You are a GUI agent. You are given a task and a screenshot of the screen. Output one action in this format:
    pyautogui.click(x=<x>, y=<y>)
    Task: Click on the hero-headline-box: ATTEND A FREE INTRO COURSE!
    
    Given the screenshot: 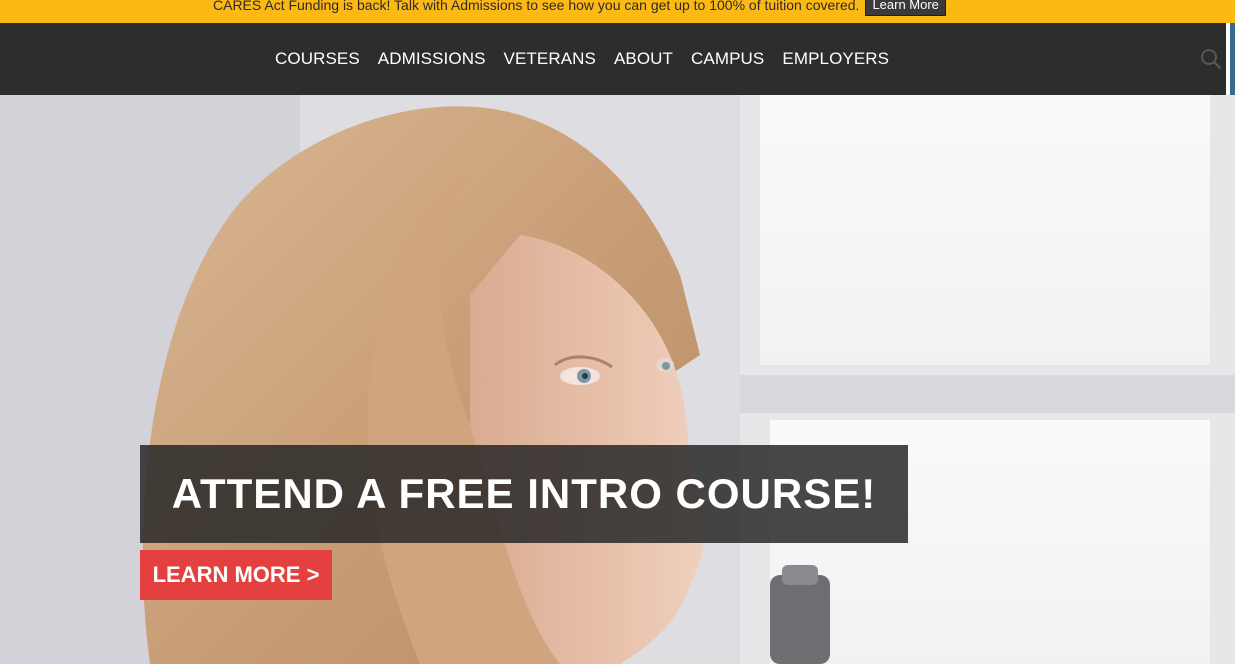 What is the action you would take?
    pyautogui.click(x=524, y=494)
    